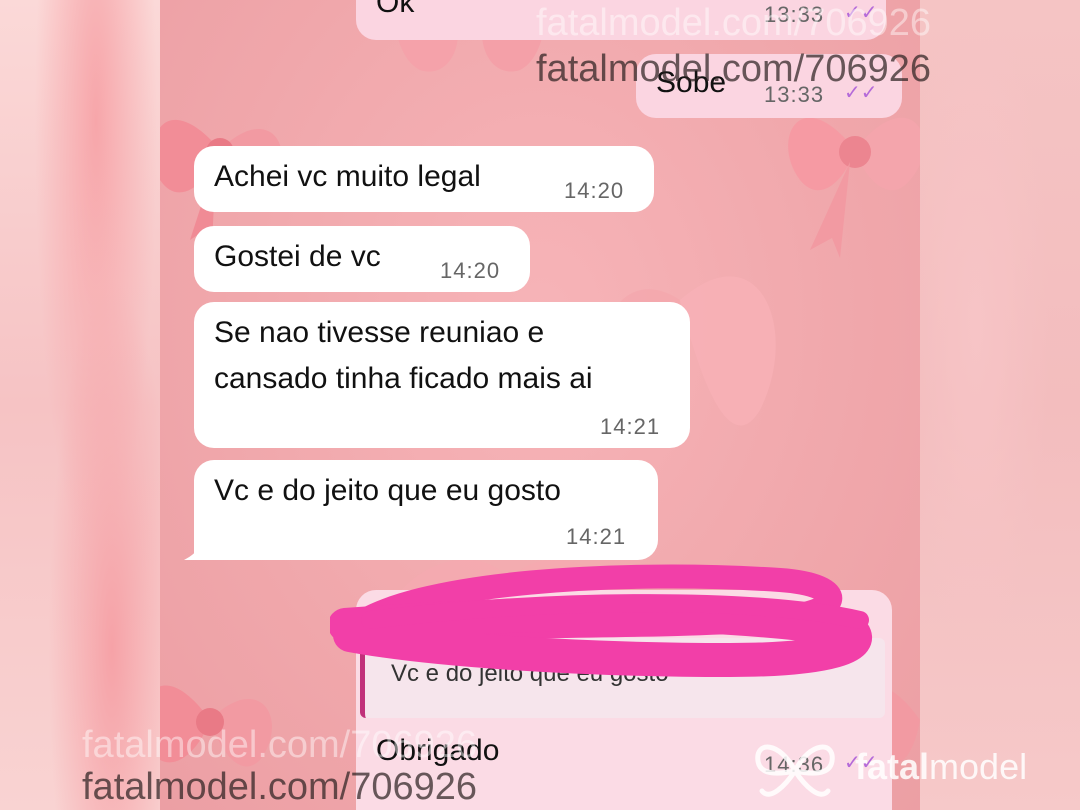  What do you see at coordinates (426, 510) in the screenshot?
I see `incoming-message-bubble: Vc e do jeito que eu gosto 14:21` at bounding box center [426, 510].